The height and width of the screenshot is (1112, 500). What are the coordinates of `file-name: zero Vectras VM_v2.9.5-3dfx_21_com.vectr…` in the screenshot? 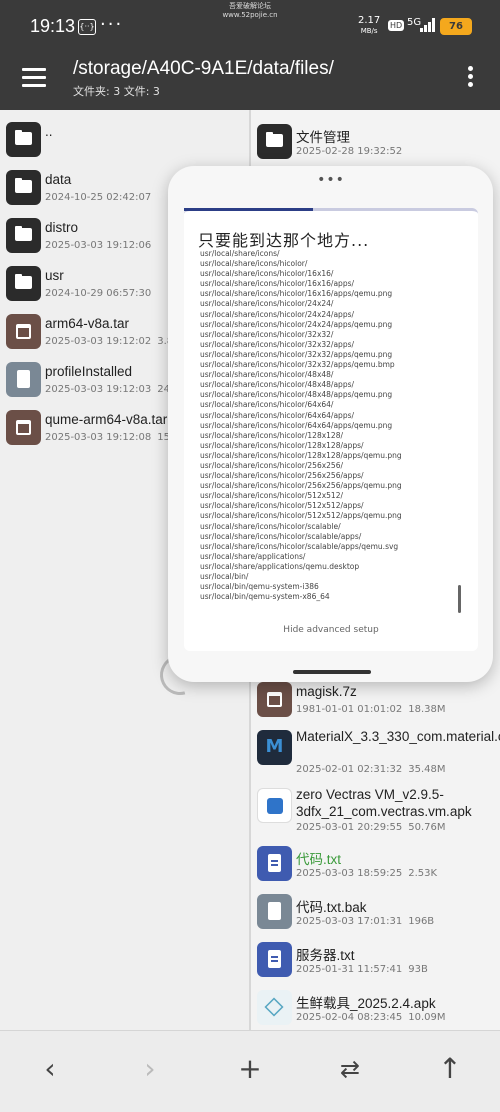 It's located at (384, 803).